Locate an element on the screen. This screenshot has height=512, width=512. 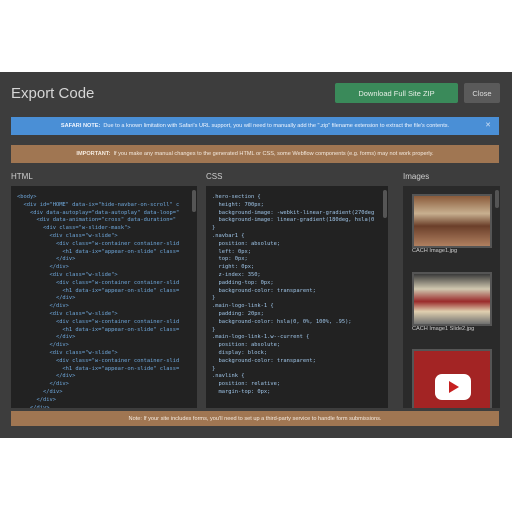
images-scrollbar is located at coordinates (497, 199).